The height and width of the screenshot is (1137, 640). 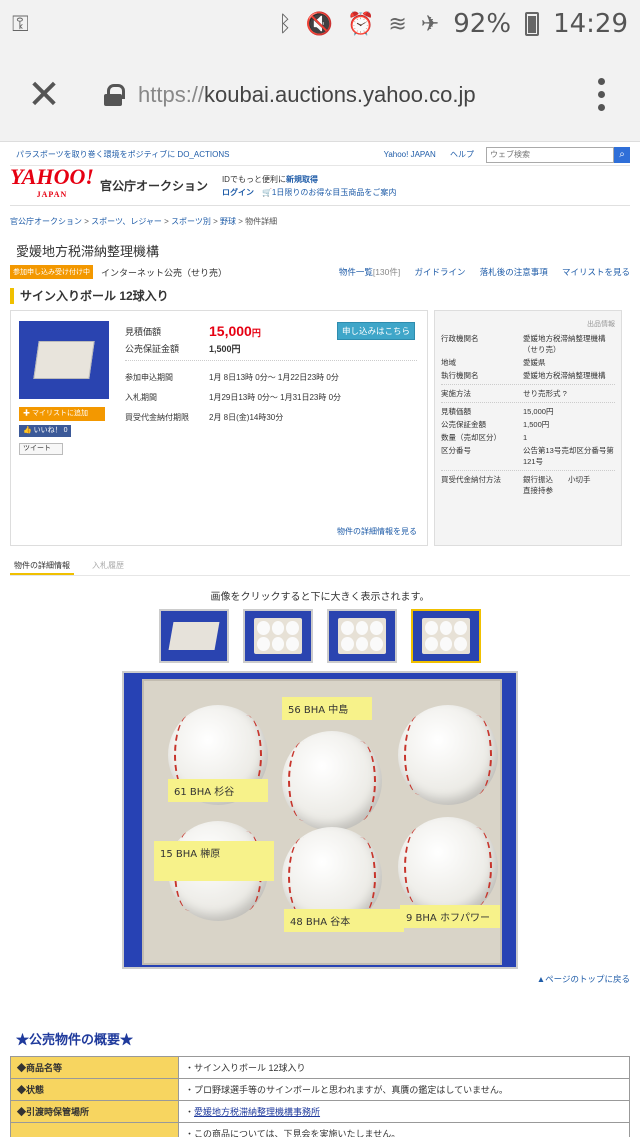 I want to click on thumbnail-strip, so click(x=320, y=636).